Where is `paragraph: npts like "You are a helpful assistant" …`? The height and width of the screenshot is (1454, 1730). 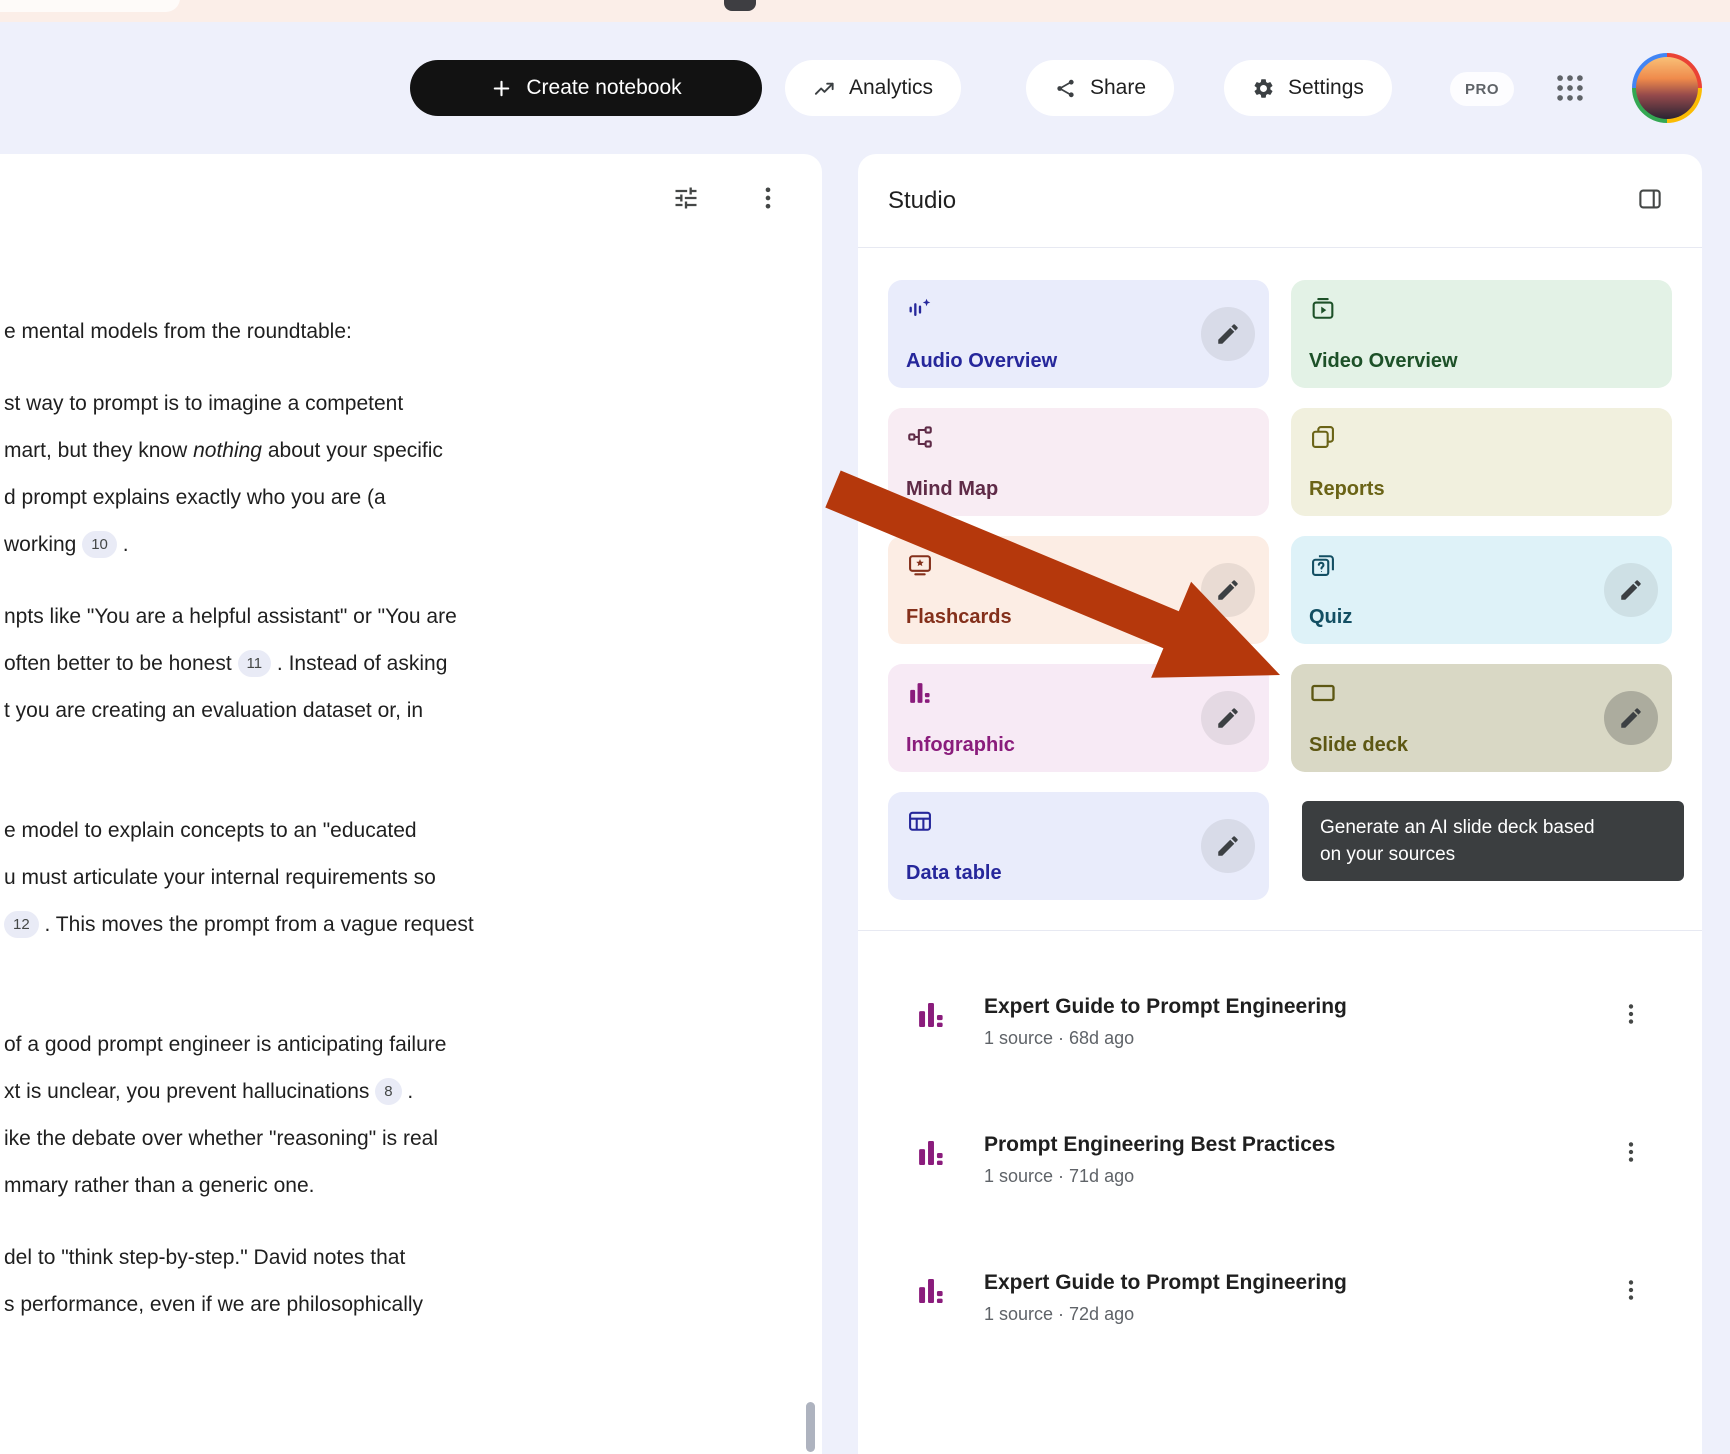 paragraph: npts like "You are a helpful assistant" … is located at coordinates (413, 663).